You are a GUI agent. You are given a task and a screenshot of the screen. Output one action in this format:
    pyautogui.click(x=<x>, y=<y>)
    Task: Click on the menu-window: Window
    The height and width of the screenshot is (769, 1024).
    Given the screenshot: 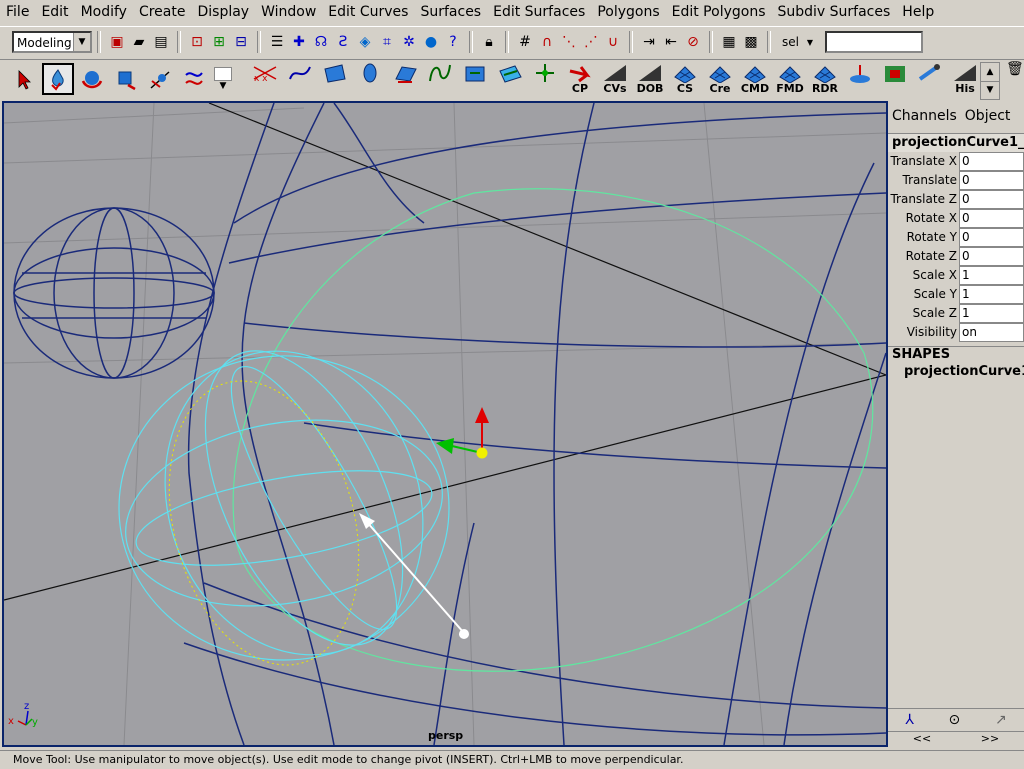 What is the action you would take?
    pyautogui.click(x=288, y=12)
    